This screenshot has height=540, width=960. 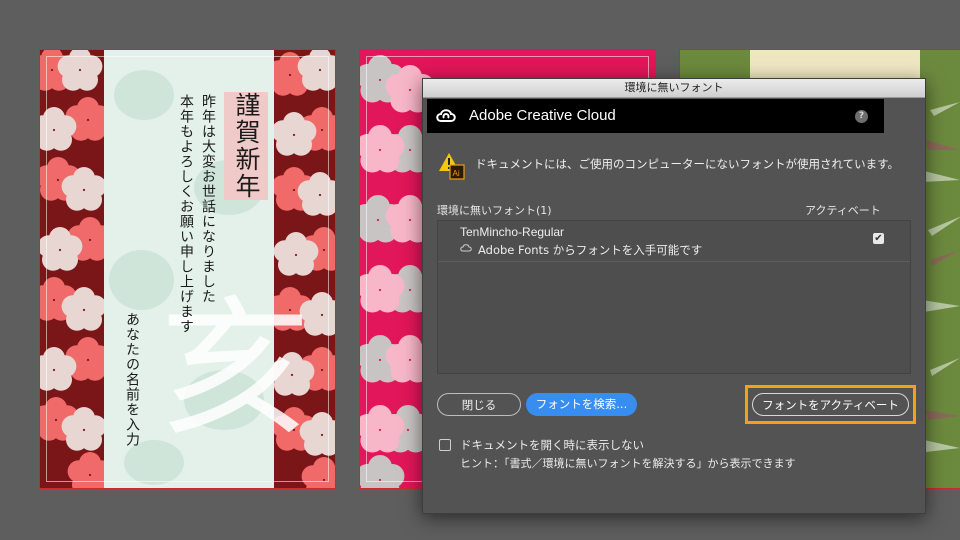 What do you see at coordinates (186, 214) in the screenshot?
I see `greeting-line-2: 本年もよろしくお願い申し上げます` at bounding box center [186, 214].